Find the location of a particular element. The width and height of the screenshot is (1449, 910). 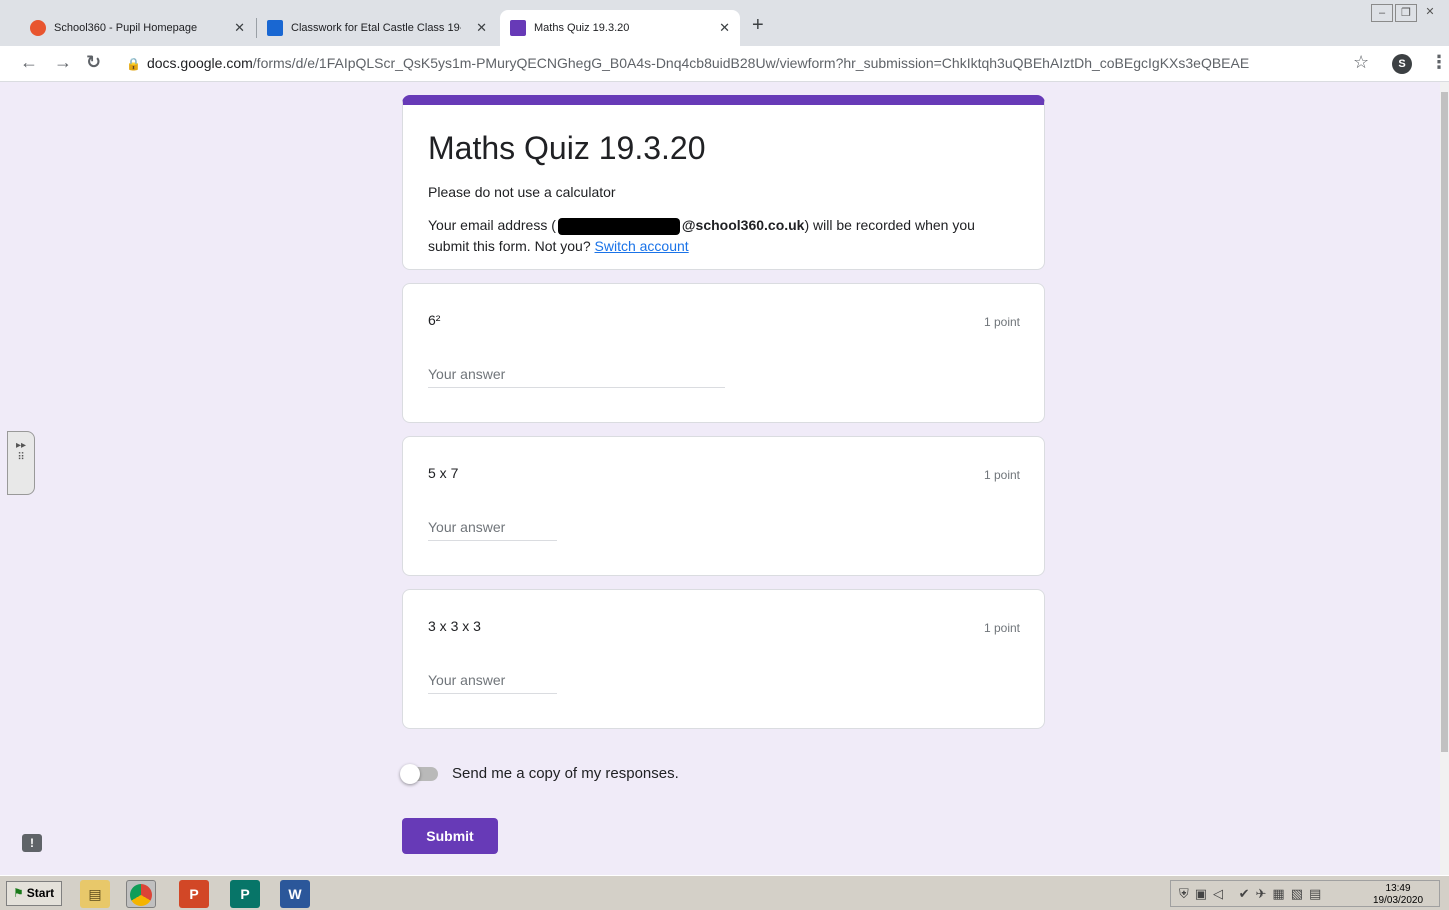

school360-favicon-icon is located at coordinates (38, 28).